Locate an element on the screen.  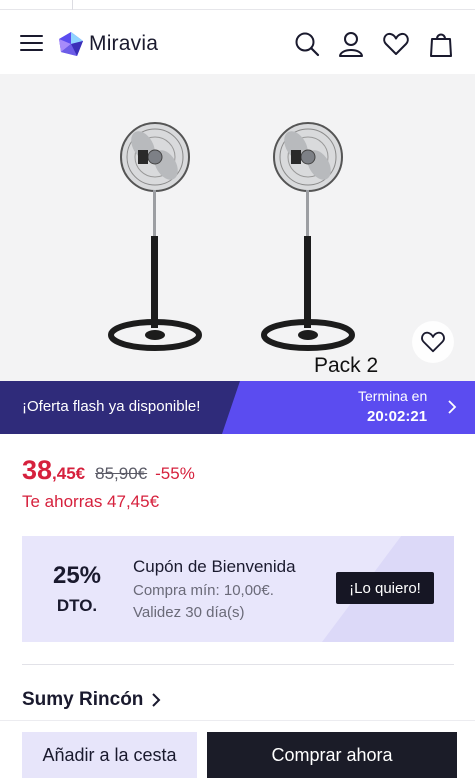
original-price: 85,90€ is located at coordinates (121, 473).